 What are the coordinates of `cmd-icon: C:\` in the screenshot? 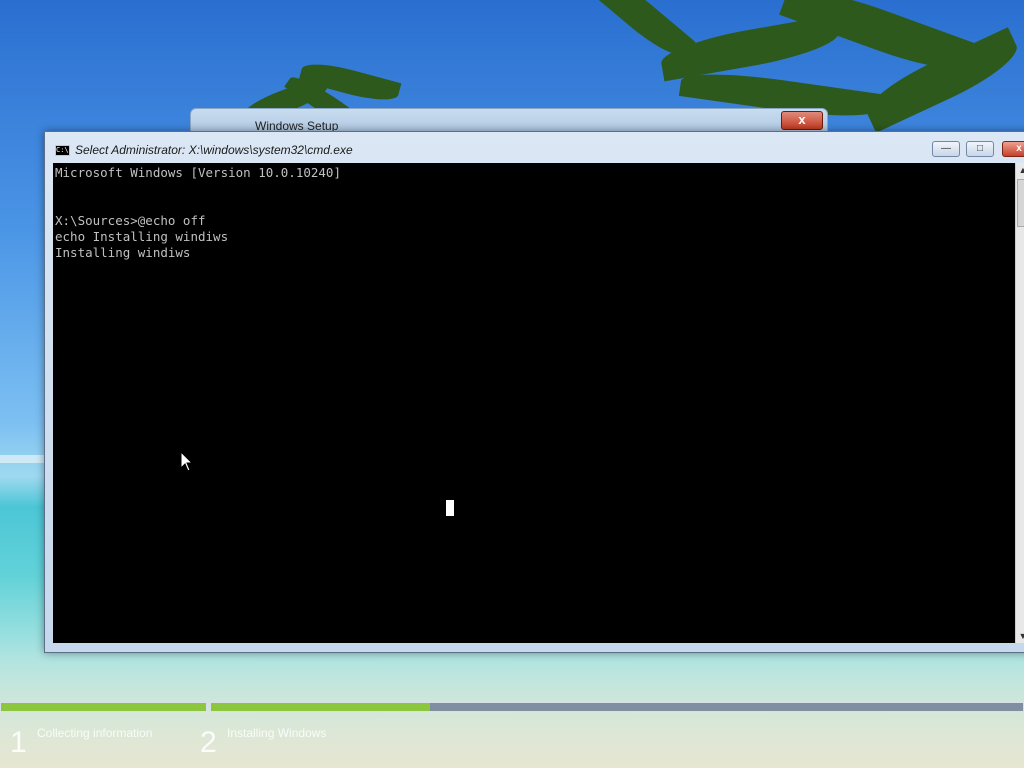 It's located at (62, 150).